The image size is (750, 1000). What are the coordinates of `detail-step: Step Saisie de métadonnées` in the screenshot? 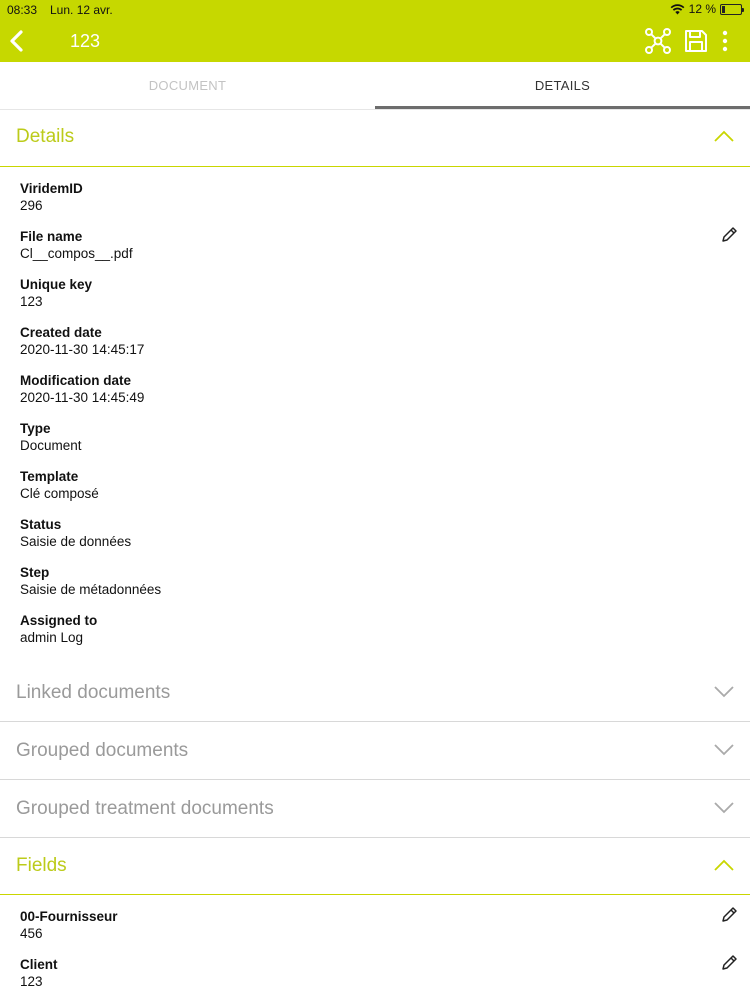 It's located at (90, 581).